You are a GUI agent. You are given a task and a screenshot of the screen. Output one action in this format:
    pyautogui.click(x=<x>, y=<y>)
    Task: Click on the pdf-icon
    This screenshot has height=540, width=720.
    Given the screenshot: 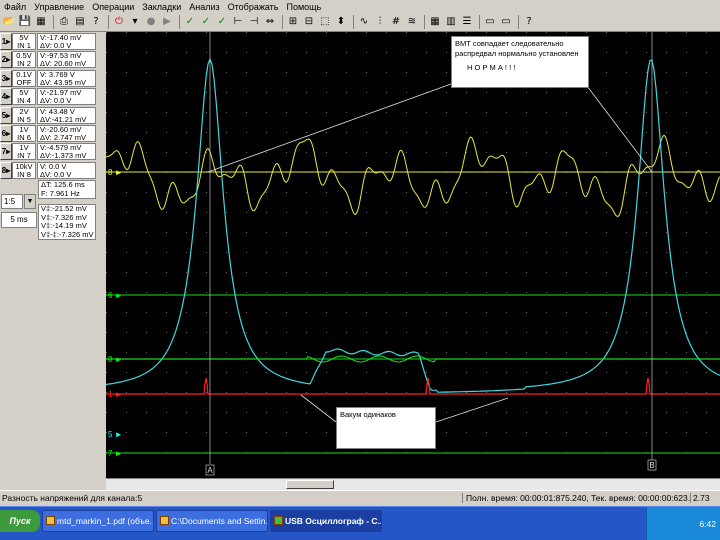 What is the action you would take?
    pyautogui.click(x=50, y=520)
    